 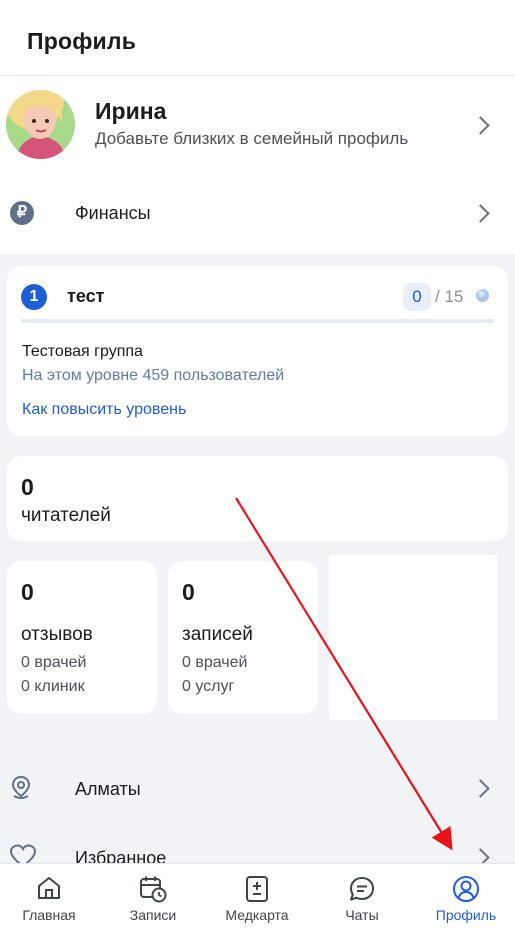 I want to click on profile-name: Ирина, so click(x=131, y=111).